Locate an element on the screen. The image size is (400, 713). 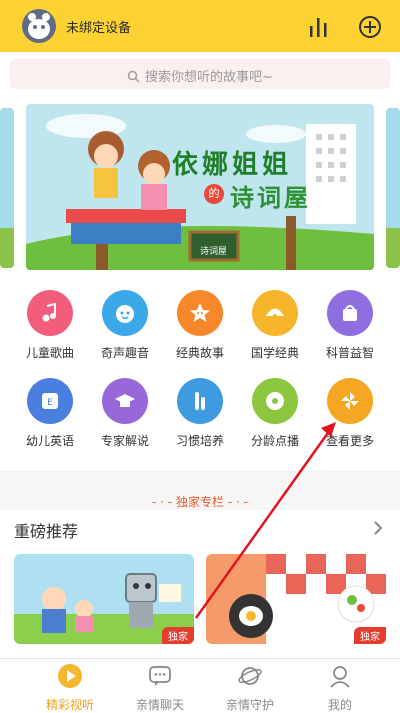
search-icon is located at coordinates (133, 78).